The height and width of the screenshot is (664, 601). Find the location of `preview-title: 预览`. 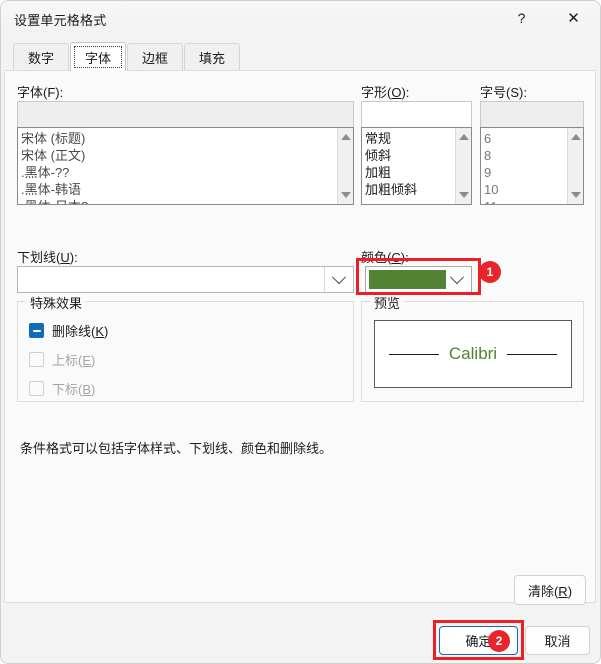

preview-title: 预览 is located at coordinates (387, 302).